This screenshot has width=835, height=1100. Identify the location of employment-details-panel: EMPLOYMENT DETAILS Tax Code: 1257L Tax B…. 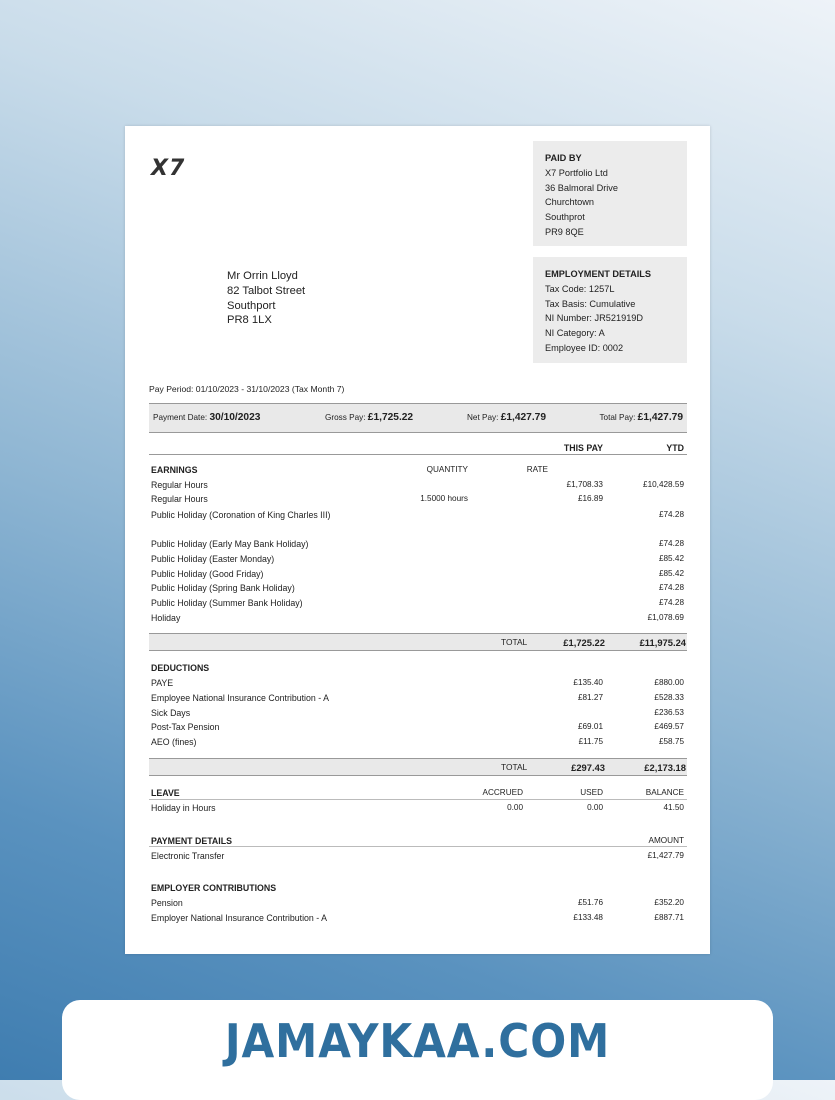
(610, 310).